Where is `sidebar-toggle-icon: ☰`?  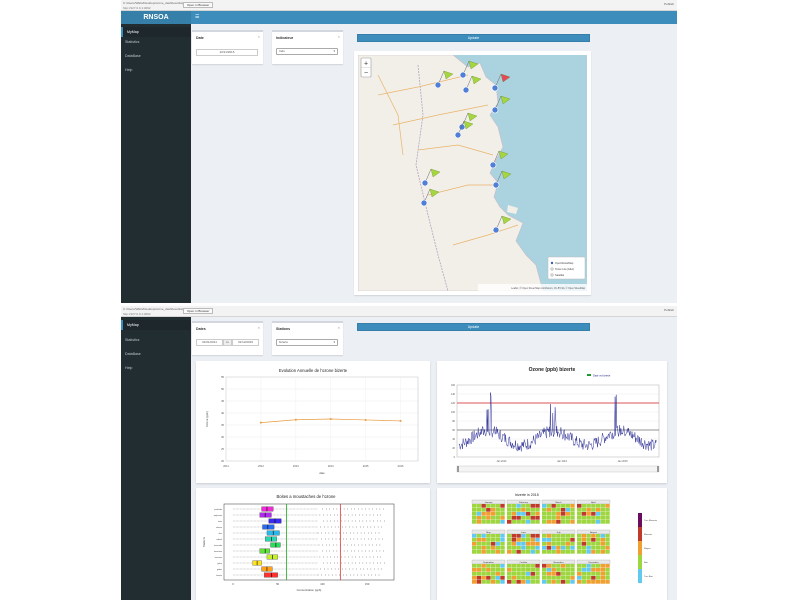
sidebar-toggle-icon: ☰ is located at coordinates (197, 17).